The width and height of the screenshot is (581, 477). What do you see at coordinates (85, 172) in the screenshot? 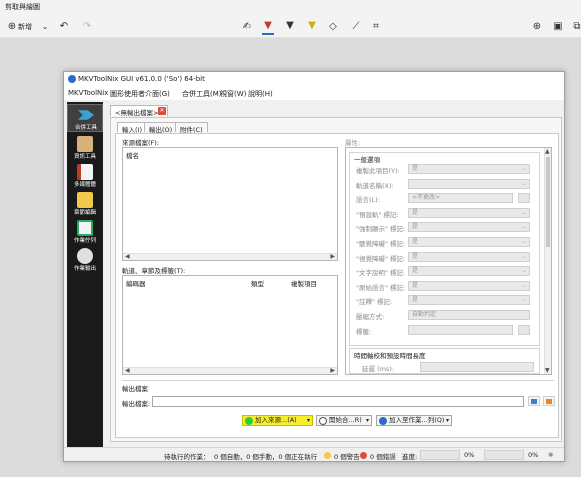
I see `header-editor-icon` at bounding box center [85, 172].